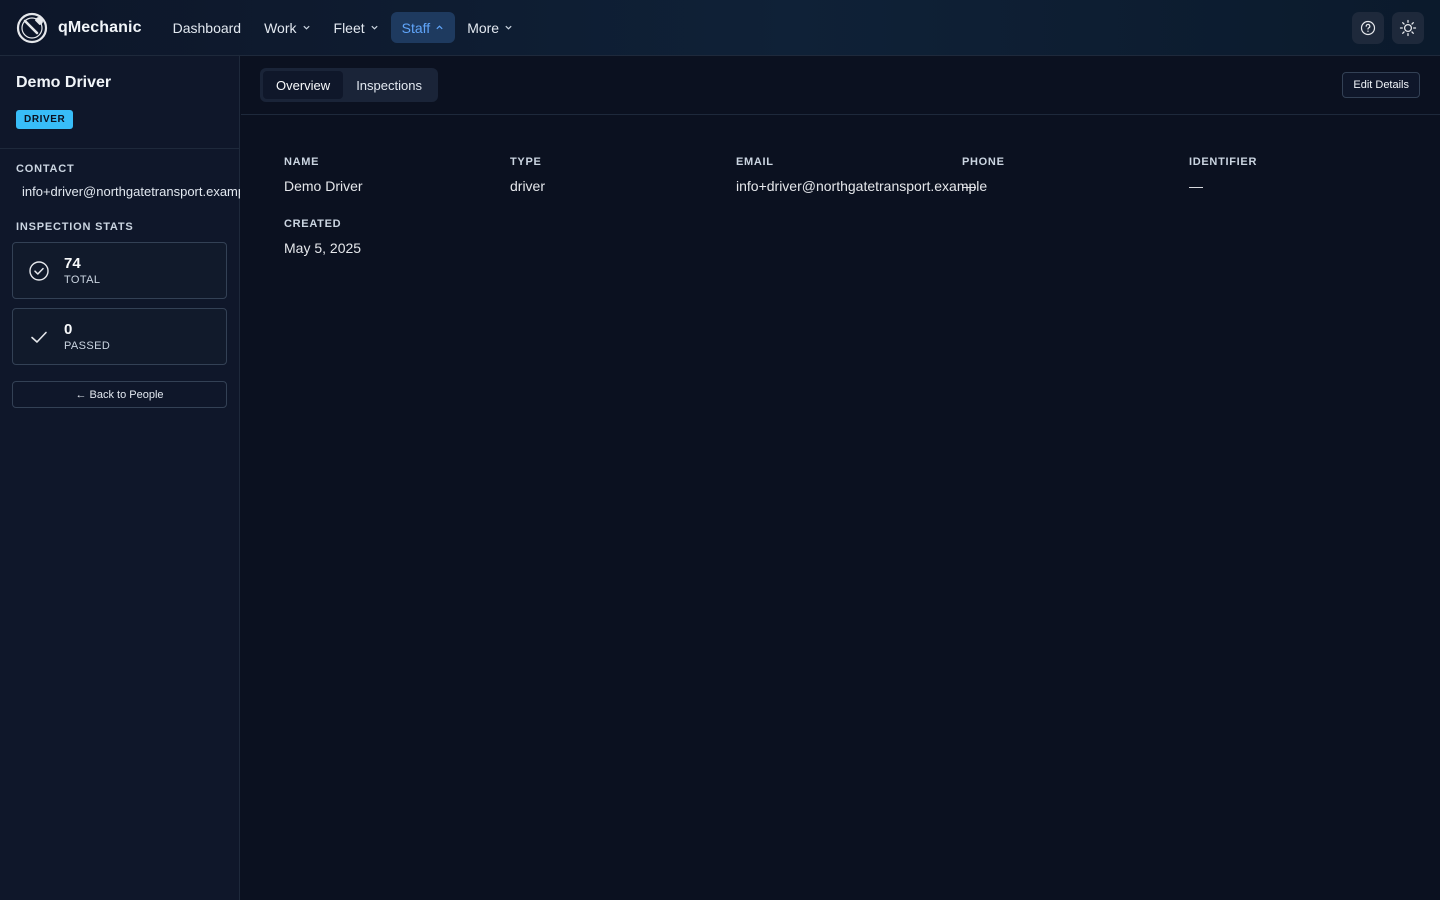 The width and height of the screenshot is (1440, 900). I want to click on nav-staff: Staff, so click(423, 27).